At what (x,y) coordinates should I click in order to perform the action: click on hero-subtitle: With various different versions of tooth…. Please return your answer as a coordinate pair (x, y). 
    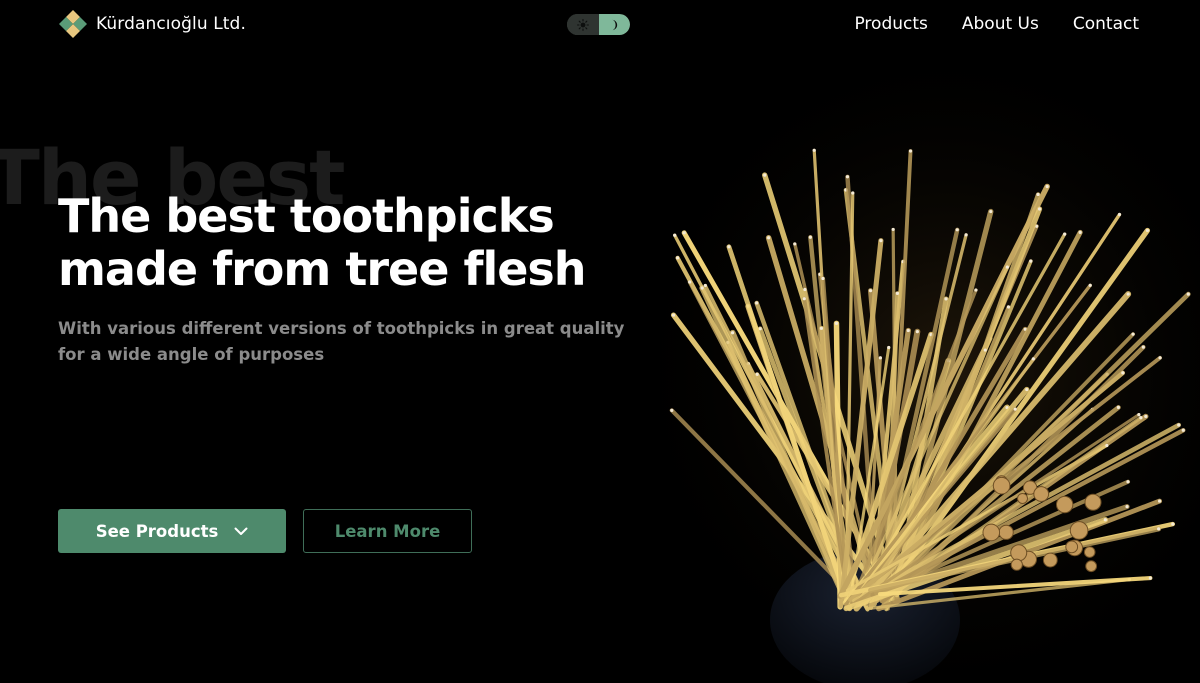
    Looking at the image, I should click on (341, 341).